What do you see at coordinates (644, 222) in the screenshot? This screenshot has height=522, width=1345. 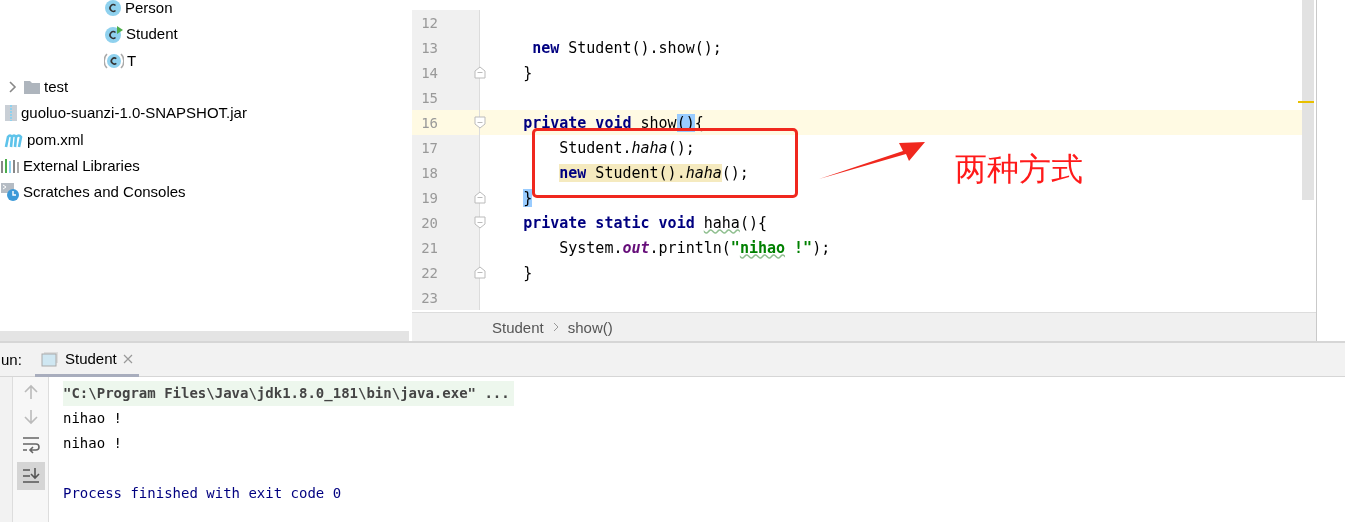 I see `code-line: private static void haha(){` at bounding box center [644, 222].